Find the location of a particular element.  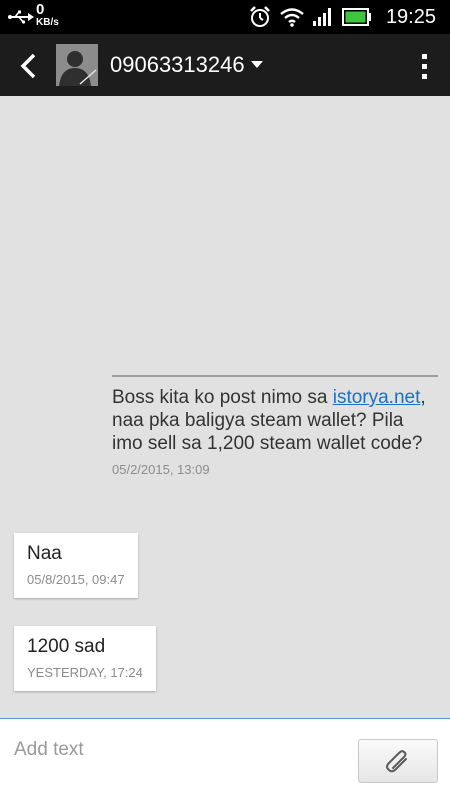

chevron-left-icon is located at coordinates (28, 66).